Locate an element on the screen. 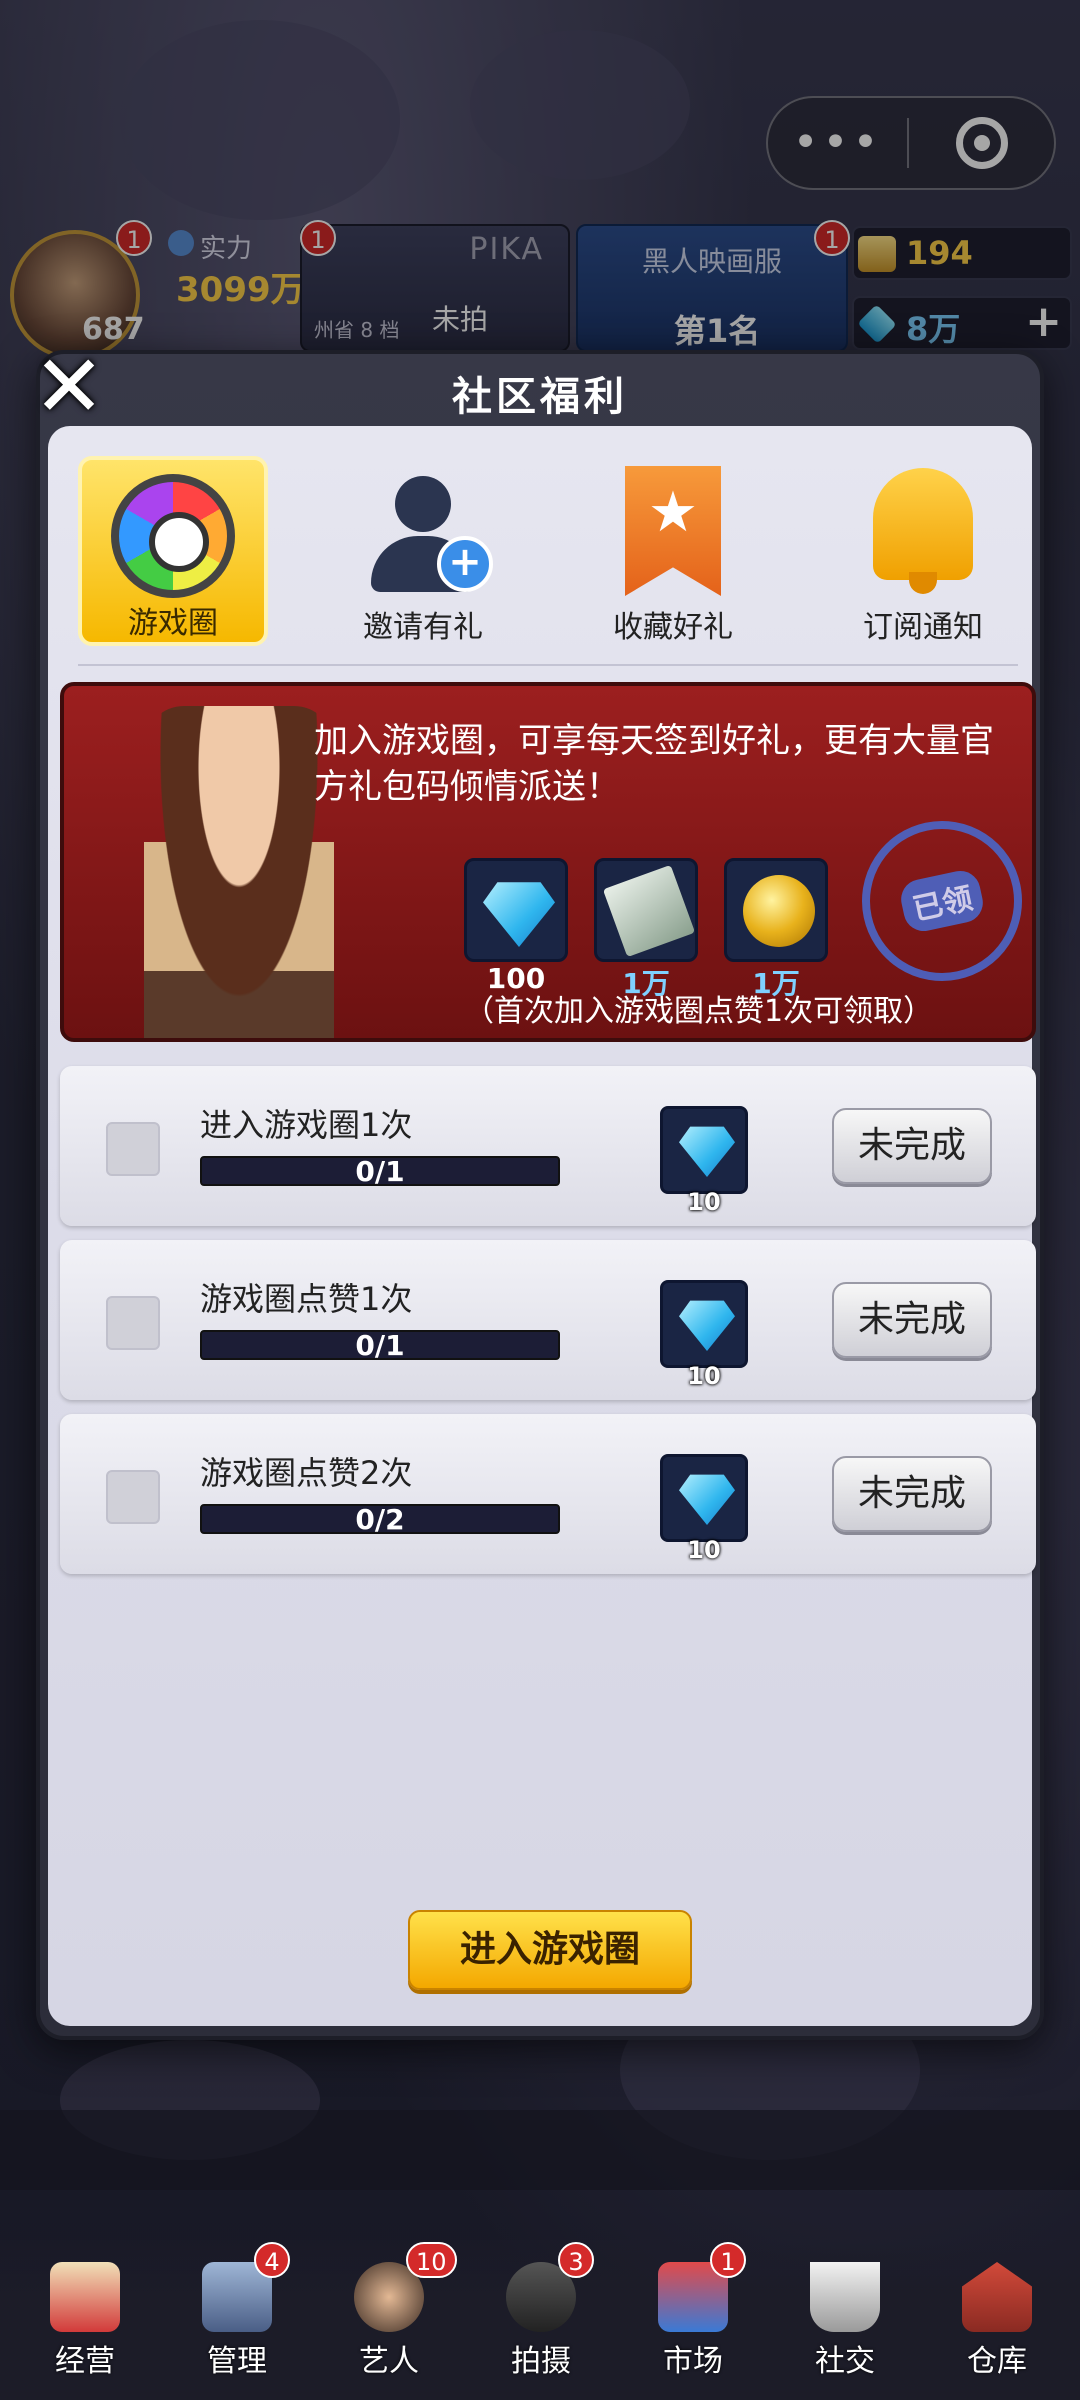  nav-social: 社交 is located at coordinates (845, 2320).